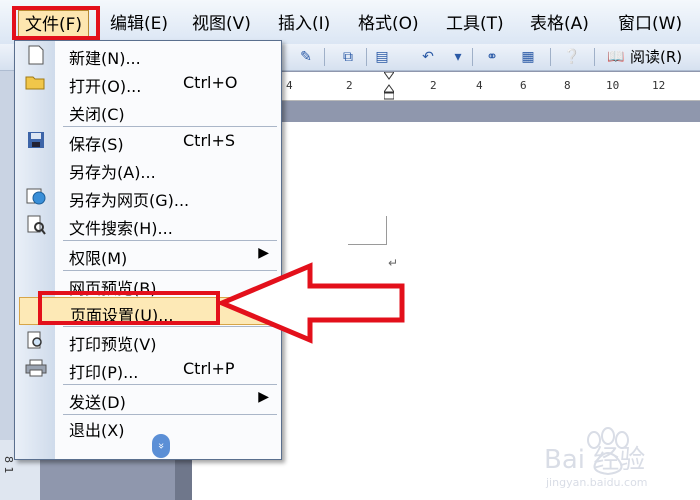 Image resolution: width=700 pixels, height=500 pixels. What do you see at coordinates (210, 82) in the screenshot?
I see `menu-item-shortcut: Ctrl+O` at bounding box center [210, 82].